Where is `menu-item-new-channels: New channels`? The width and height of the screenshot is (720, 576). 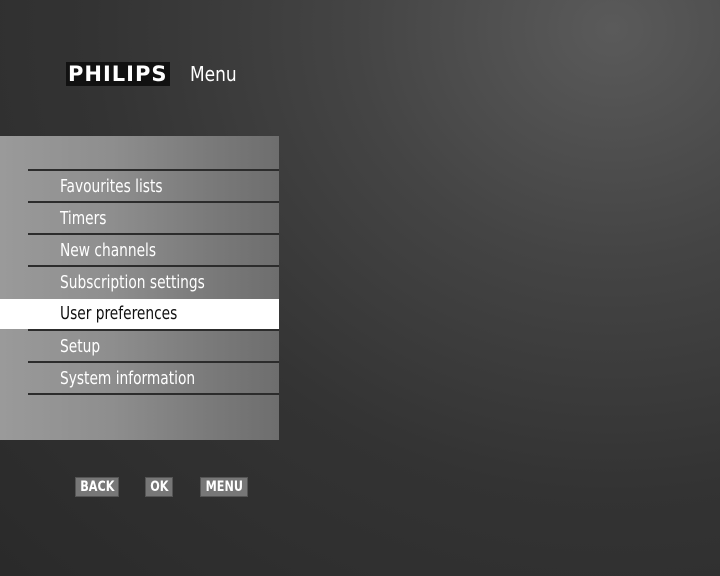
menu-item-new-channels: New channels is located at coordinates (139, 251).